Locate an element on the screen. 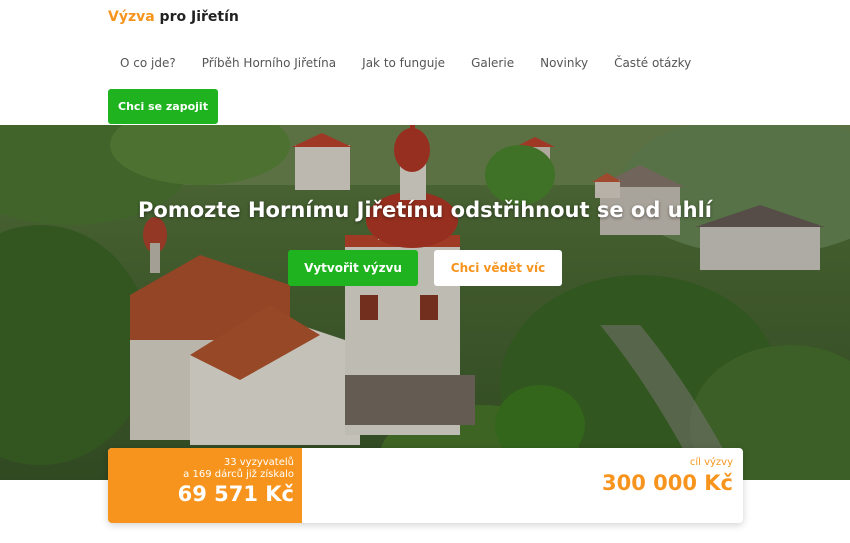  challengers-count: 33 vyzyvatelů is located at coordinates (258, 462).